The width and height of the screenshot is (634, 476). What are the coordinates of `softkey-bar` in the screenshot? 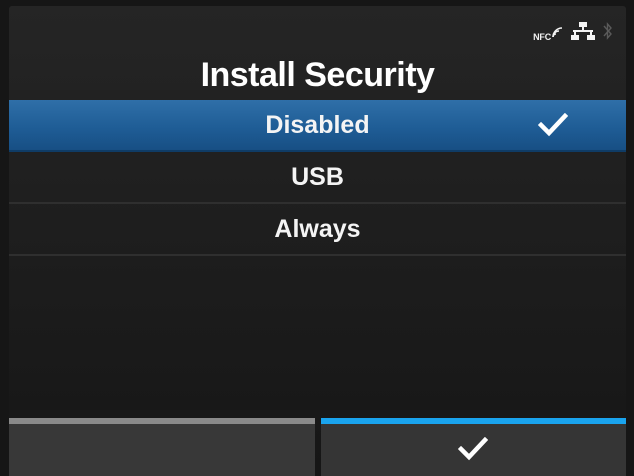 It's located at (317, 447).